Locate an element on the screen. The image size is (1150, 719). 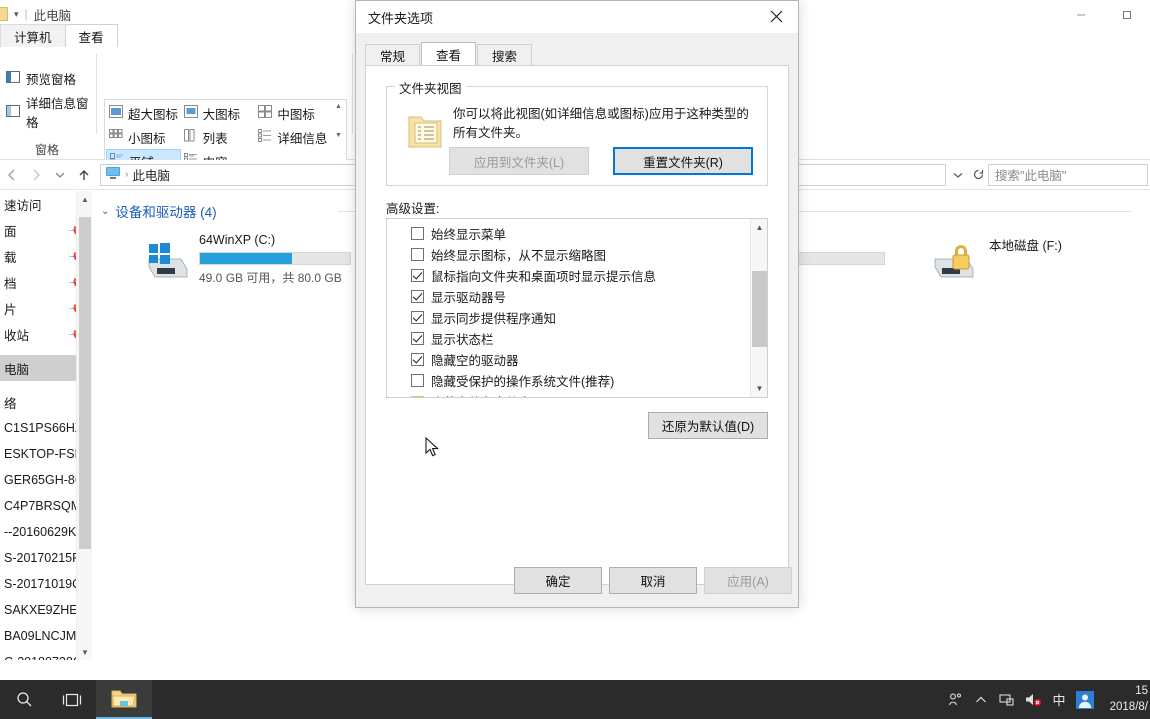
nav-label: 络 is located at coordinates (10, 403).